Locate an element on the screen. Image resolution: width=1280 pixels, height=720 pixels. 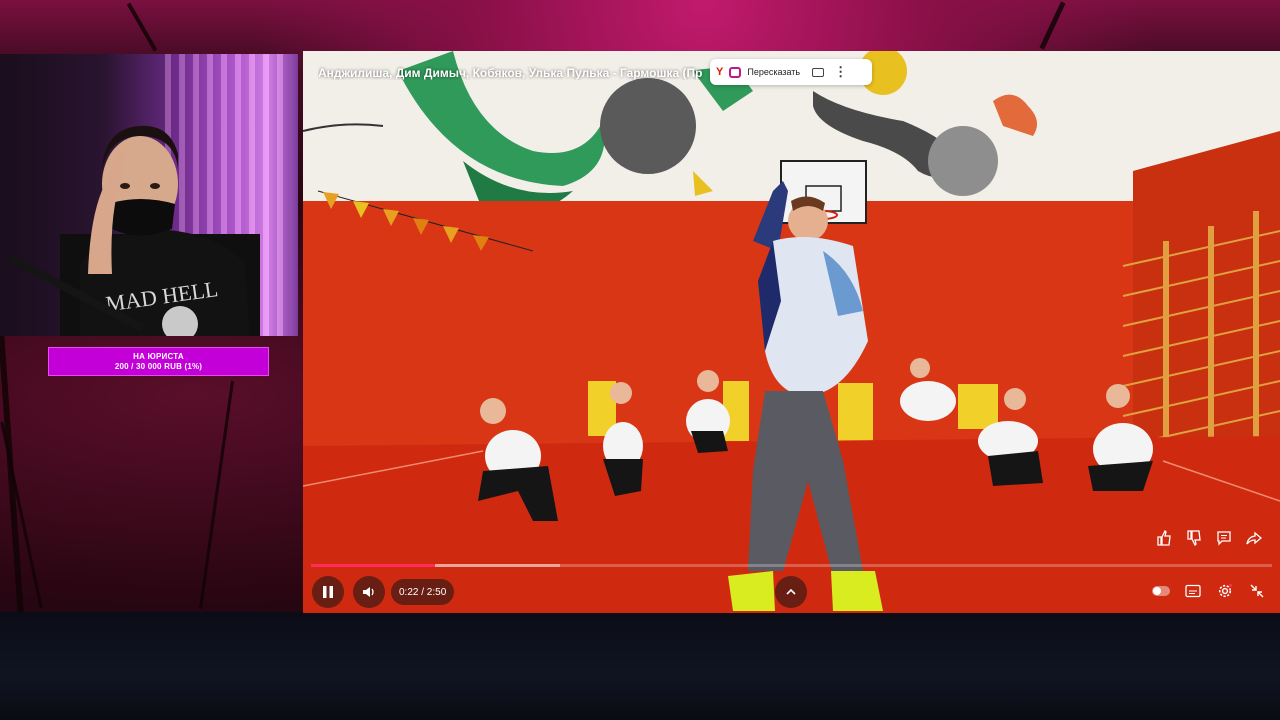
video-actions is located at coordinates (1209, 538).